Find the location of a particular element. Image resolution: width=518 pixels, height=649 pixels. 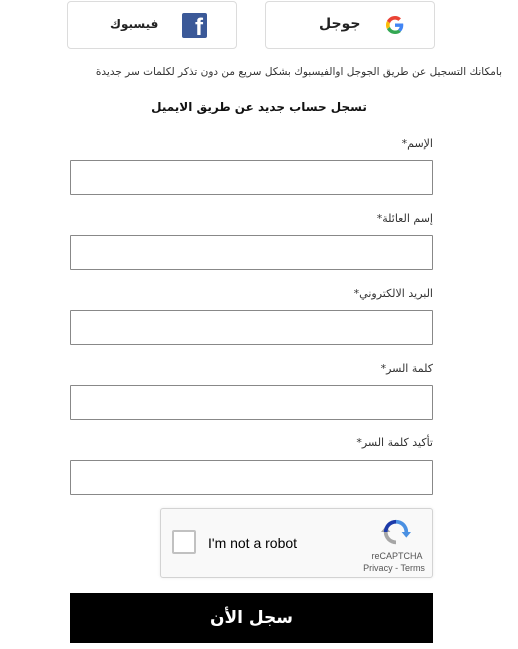

email-label: البريد الالكتروني* is located at coordinates (393, 293).